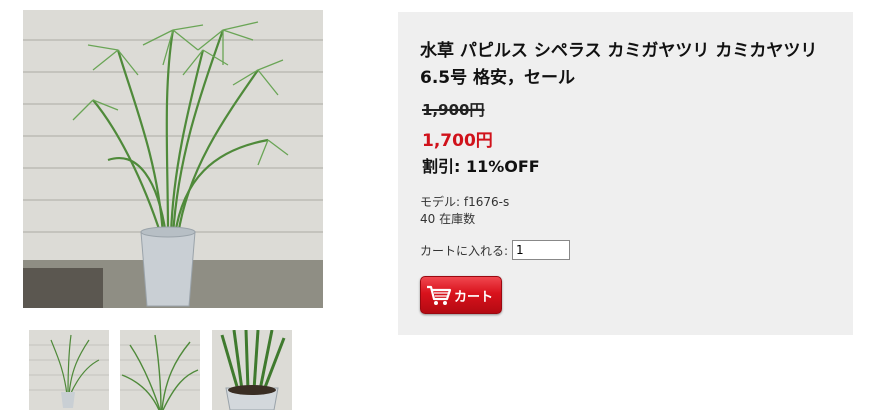  What do you see at coordinates (481, 166) in the screenshot?
I see `discount-label: 割引: 11%OFF` at bounding box center [481, 166].